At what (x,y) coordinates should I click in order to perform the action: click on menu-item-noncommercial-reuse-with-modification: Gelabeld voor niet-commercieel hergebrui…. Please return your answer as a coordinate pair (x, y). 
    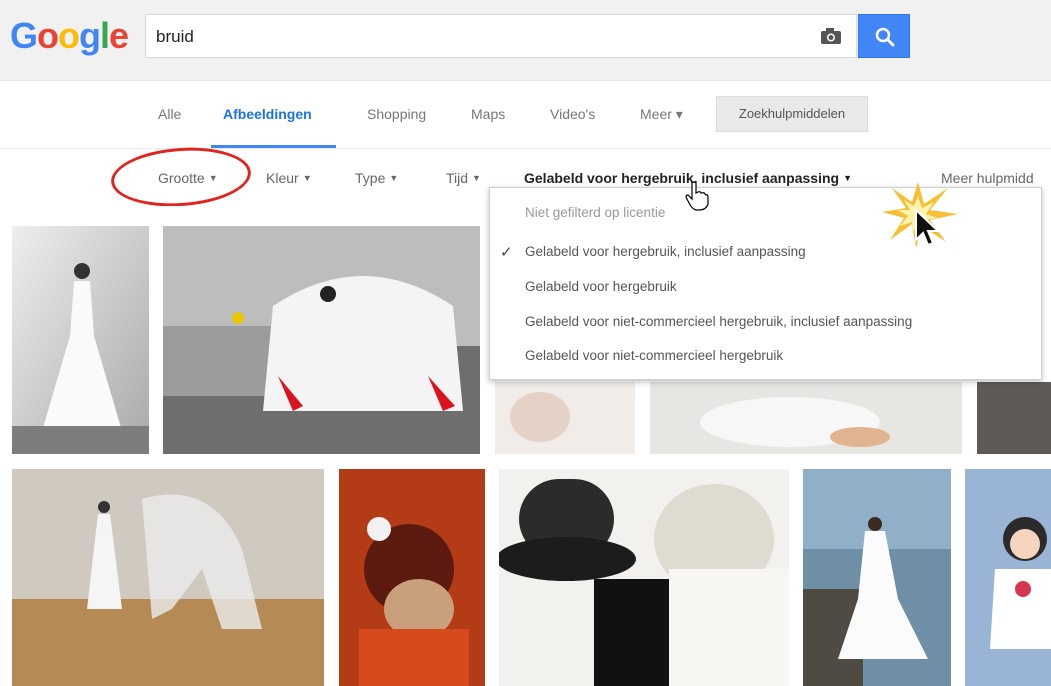
    Looking at the image, I should click on (718, 321).